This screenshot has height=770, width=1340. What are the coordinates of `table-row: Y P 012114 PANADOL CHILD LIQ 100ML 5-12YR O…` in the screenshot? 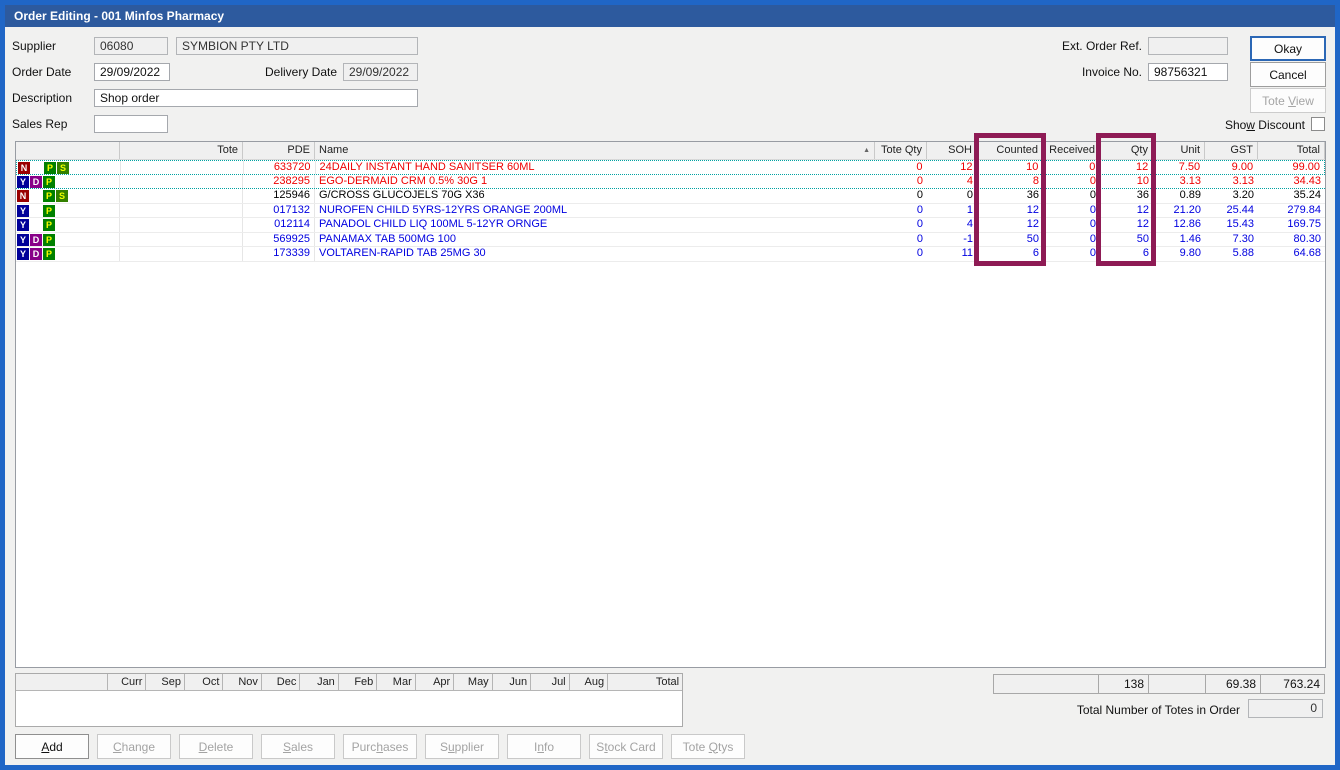 It's located at (670, 225).